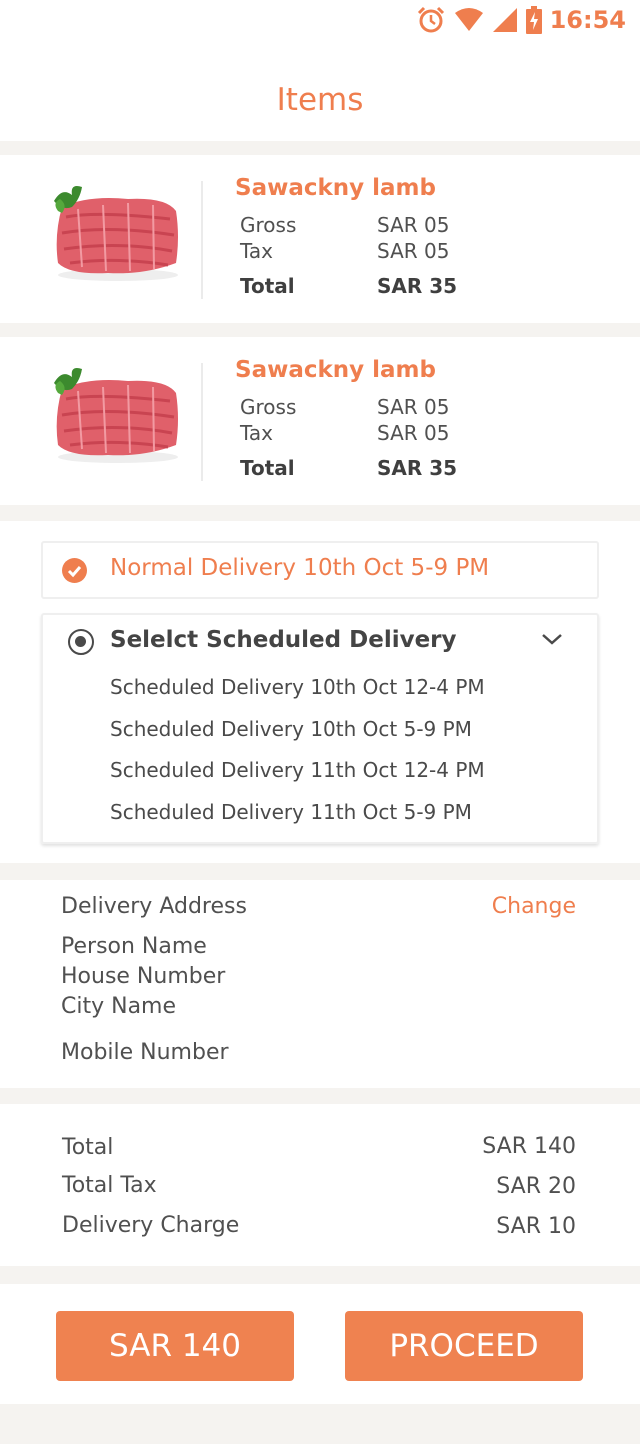 The height and width of the screenshot is (1444, 640). I want to click on delivery-charge-value: SAR 10, so click(536, 1226).